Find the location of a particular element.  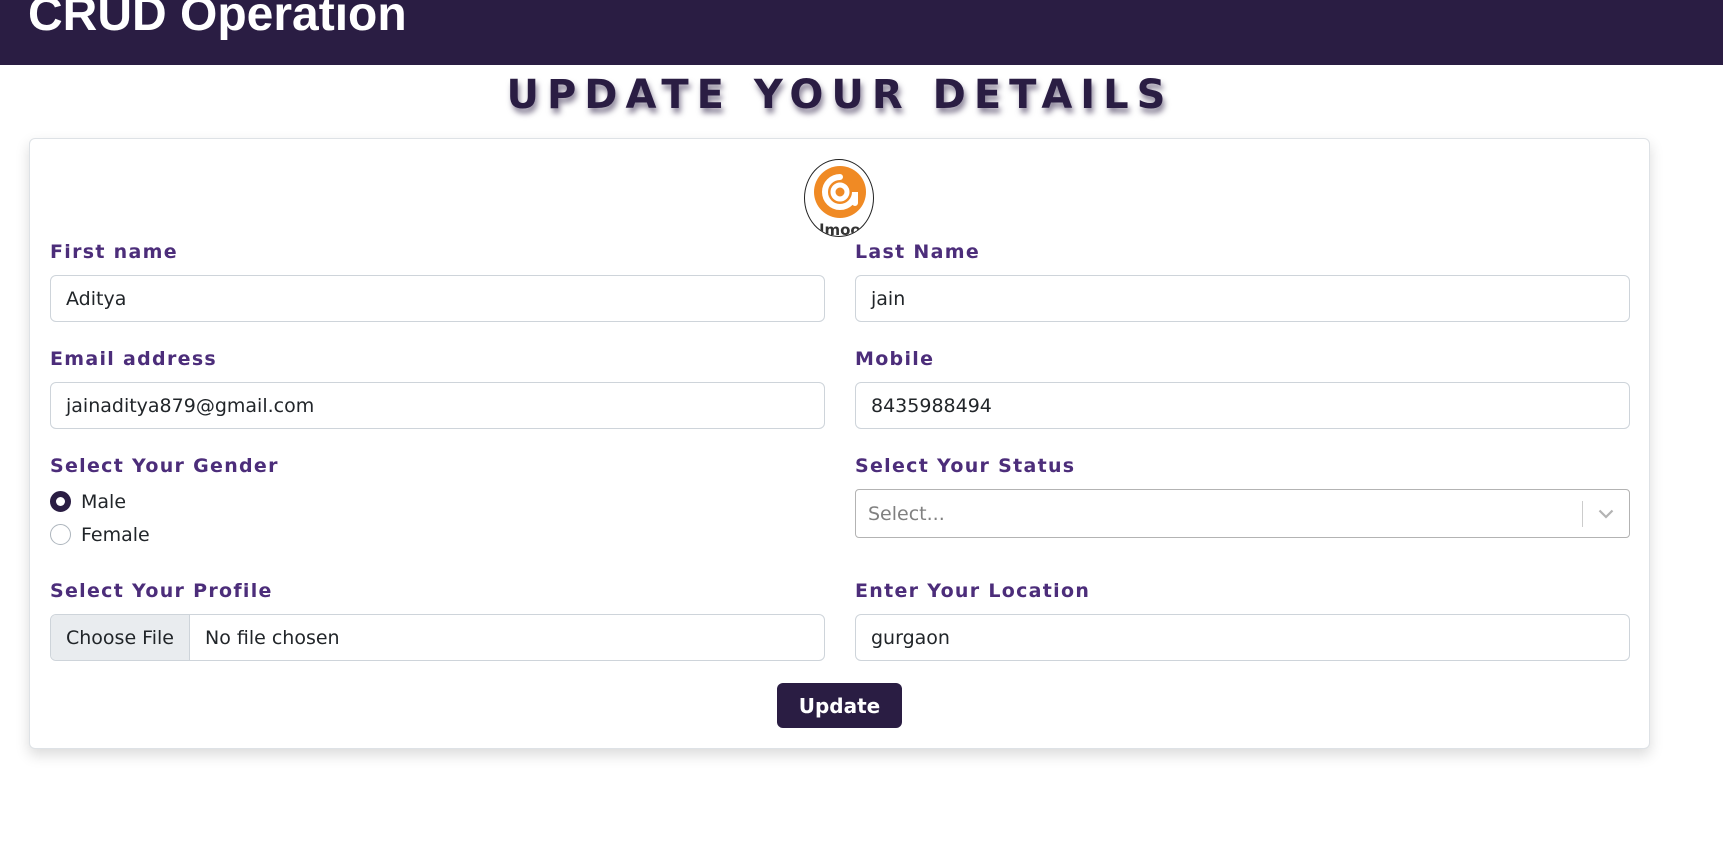

app-title: CRUD Operation is located at coordinates (217, 20).